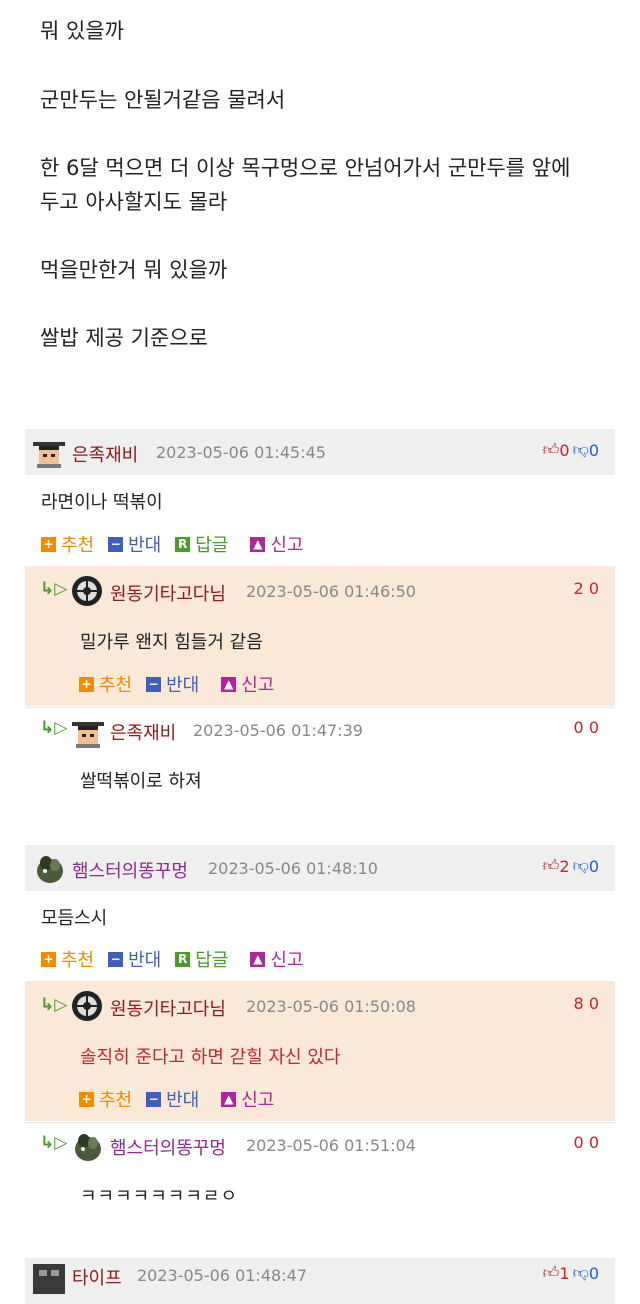 The height and width of the screenshot is (1304, 640). I want to click on reply-score: 2 0, so click(586, 588).